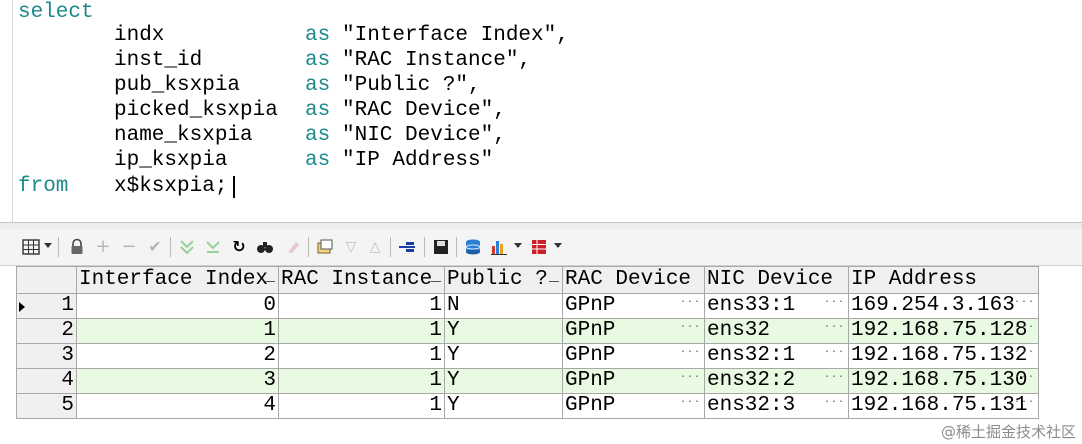 The width and height of the screenshot is (1082, 444). I want to click on cell-value: 192.168.75.128, so click(939, 331).